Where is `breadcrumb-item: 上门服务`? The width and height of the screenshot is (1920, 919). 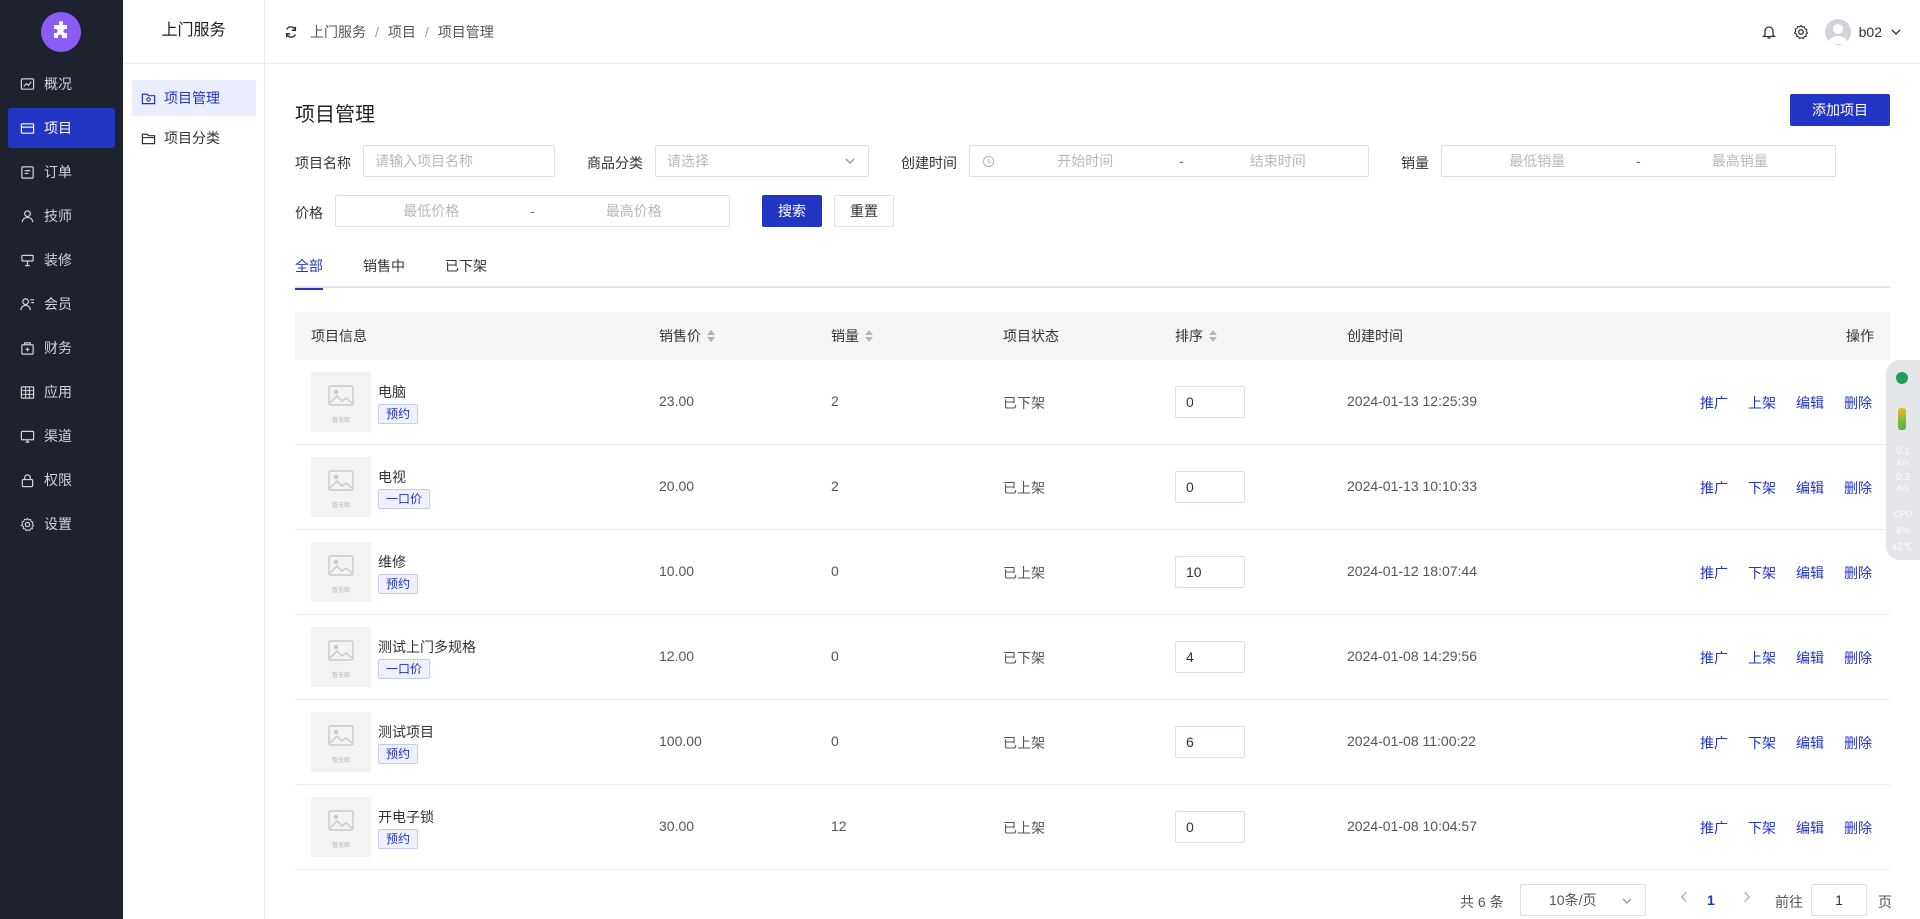
breadcrumb-item: 上门服务 is located at coordinates (338, 32).